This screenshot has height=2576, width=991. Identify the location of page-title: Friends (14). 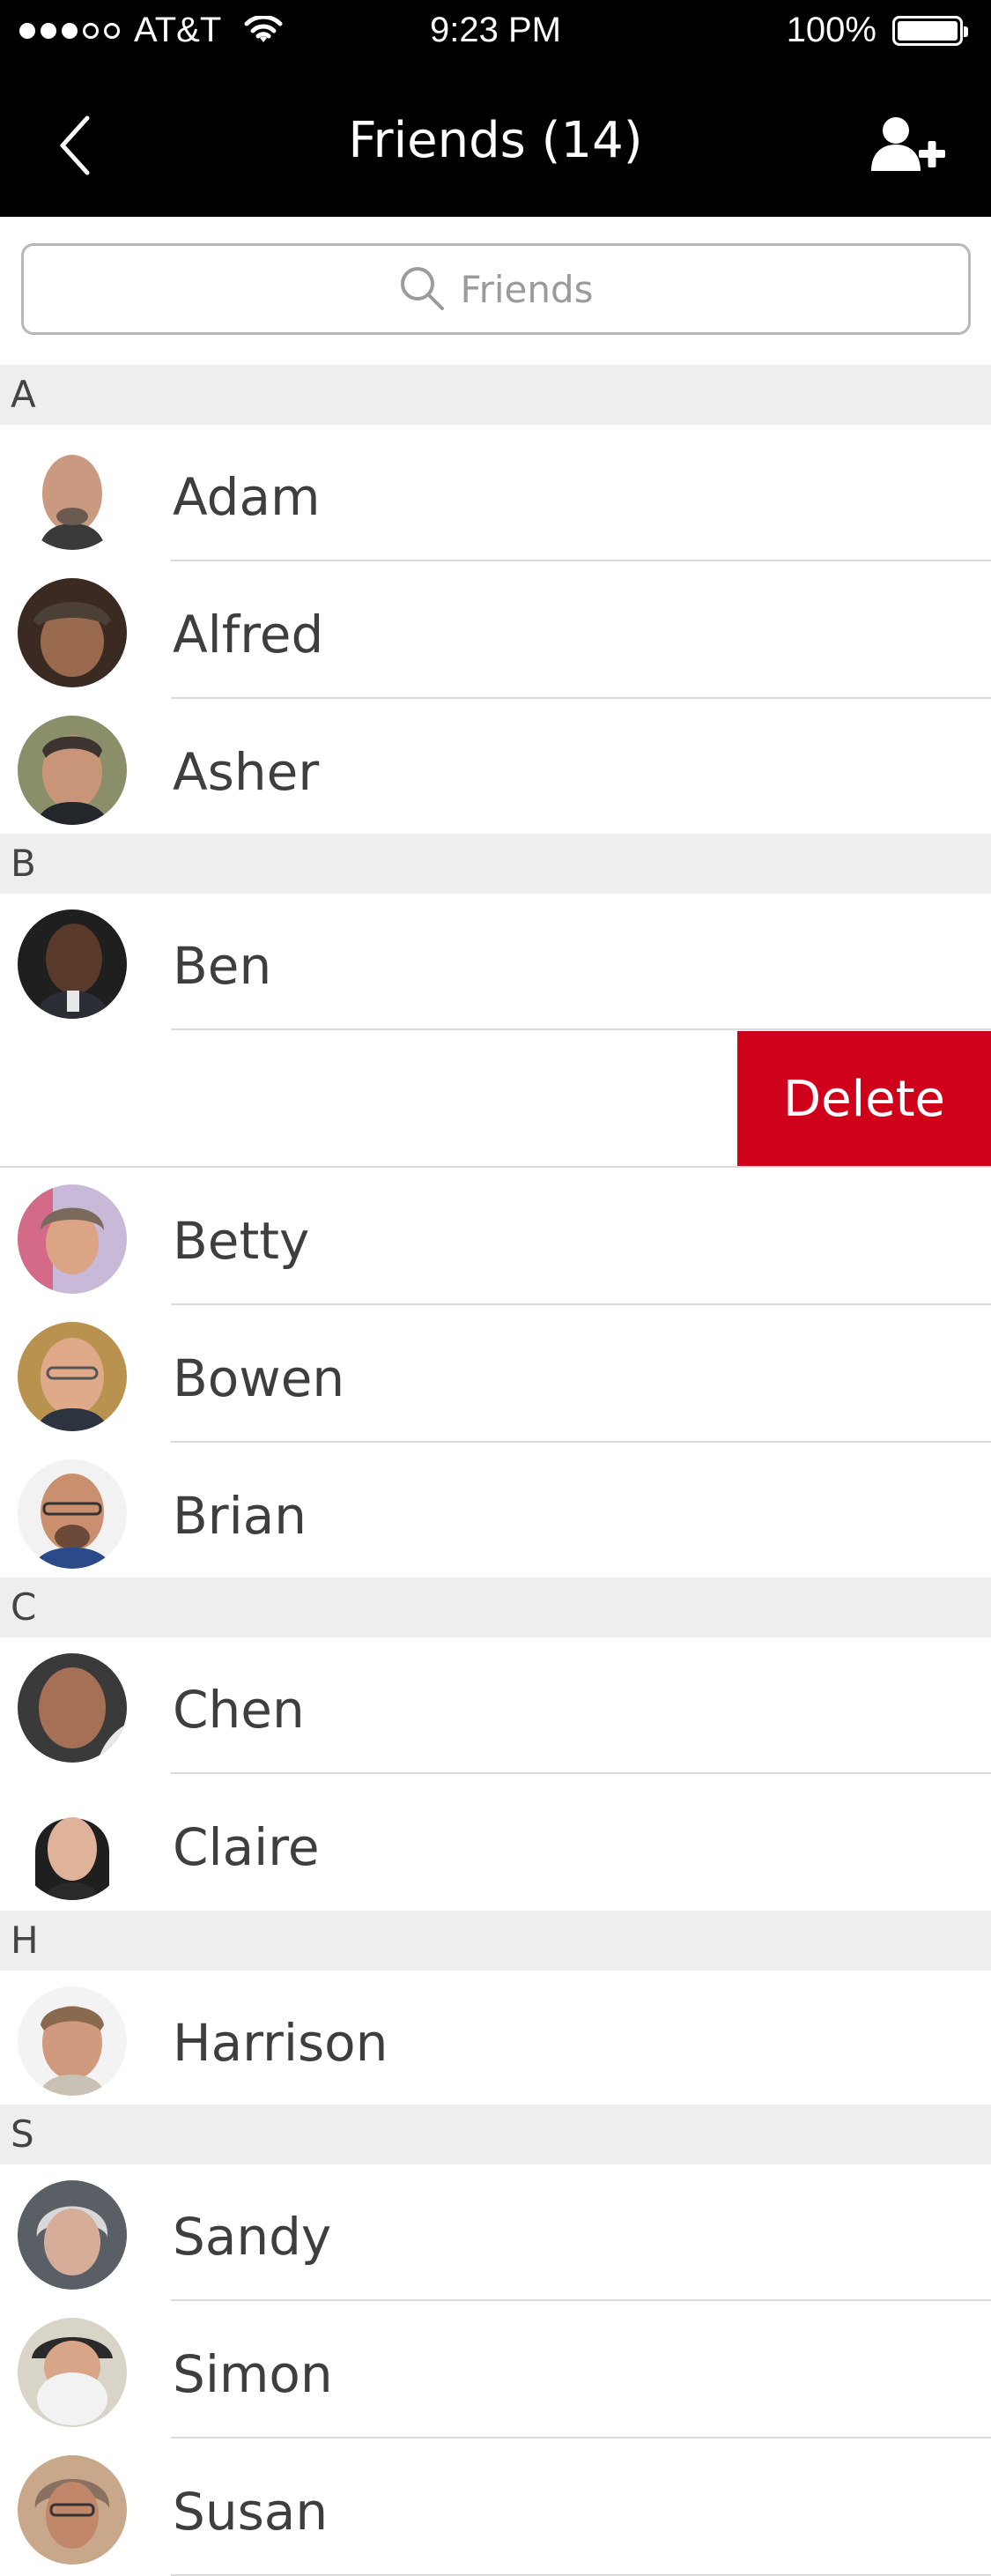
(496, 140).